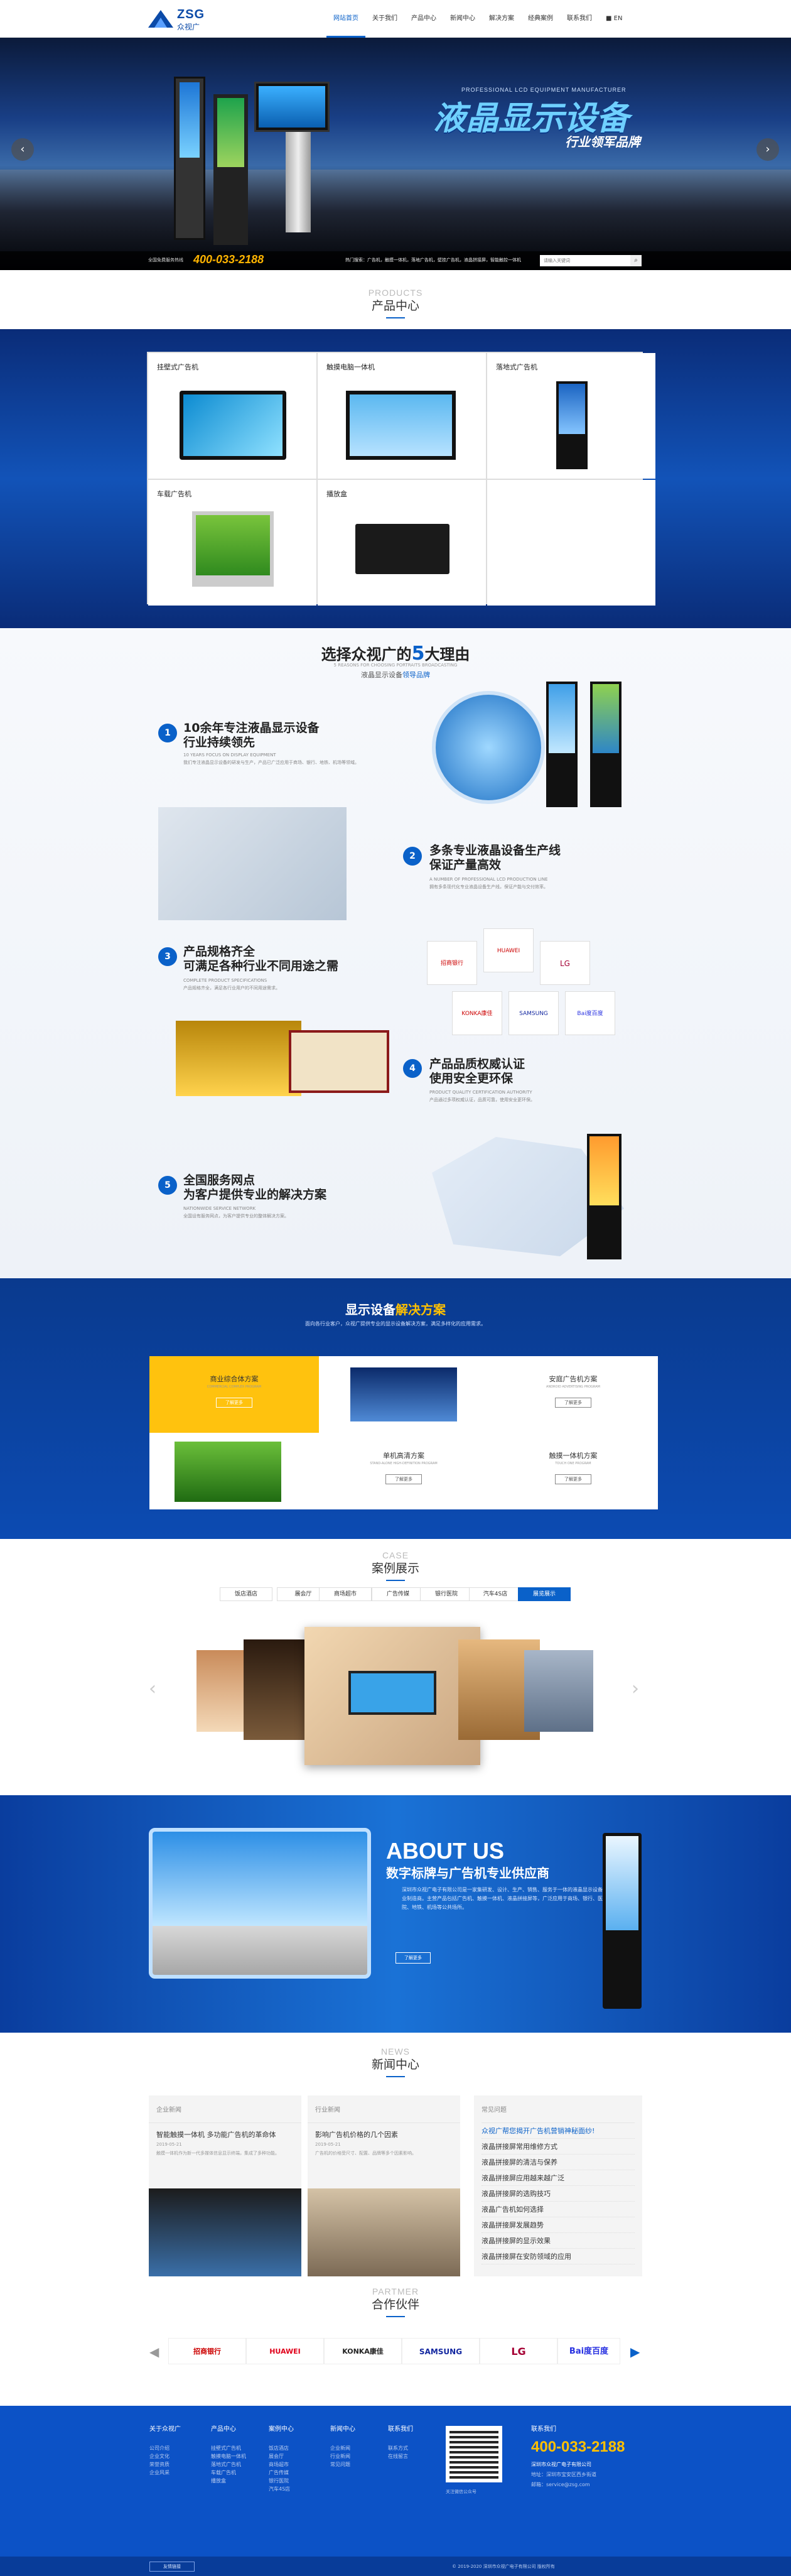  Describe the element at coordinates (395, 1565) in the screenshot. I see `cases-heading: CASE 案例展示` at that location.